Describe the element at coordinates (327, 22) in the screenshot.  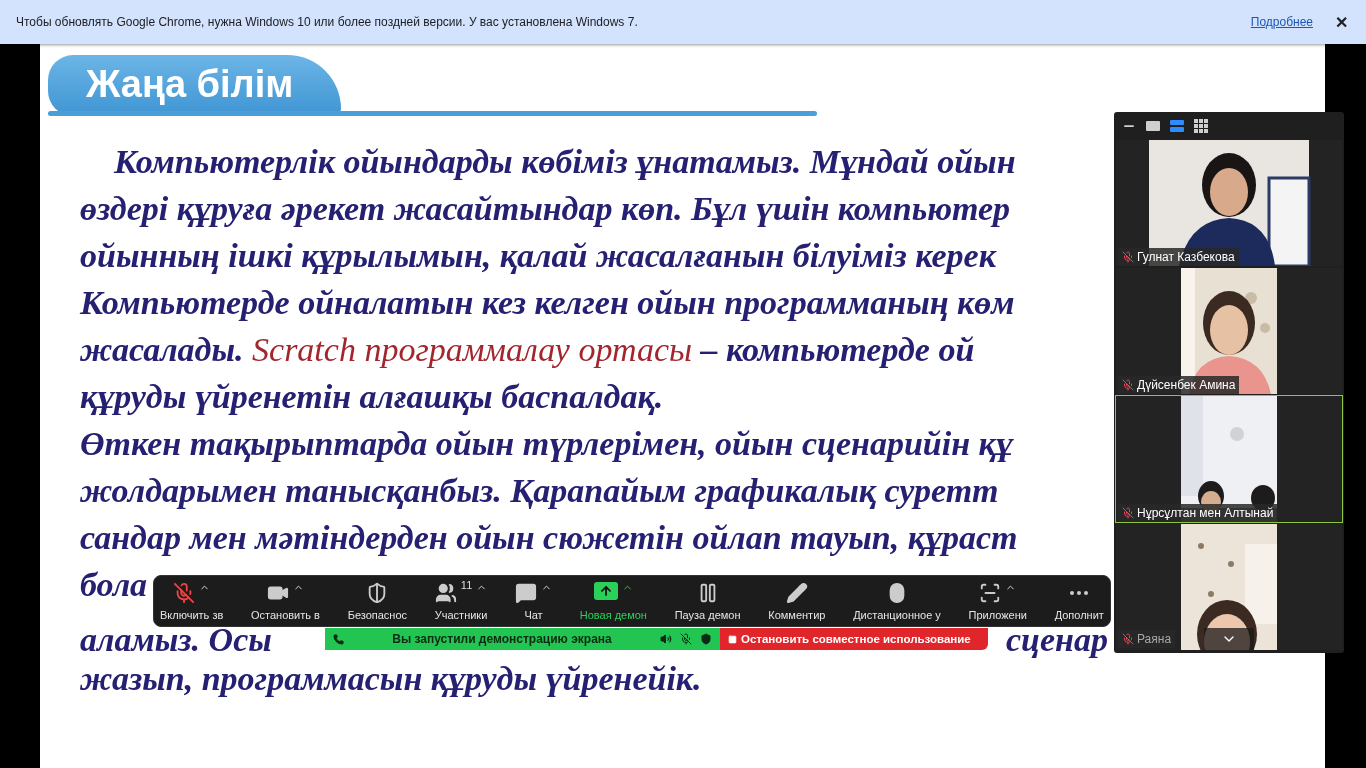
I see `infobar-message: Чтобы обновлять Google Chrome, нужна Windows 10 или более поздней версии. У вас установлена Windows 7.` at that location.